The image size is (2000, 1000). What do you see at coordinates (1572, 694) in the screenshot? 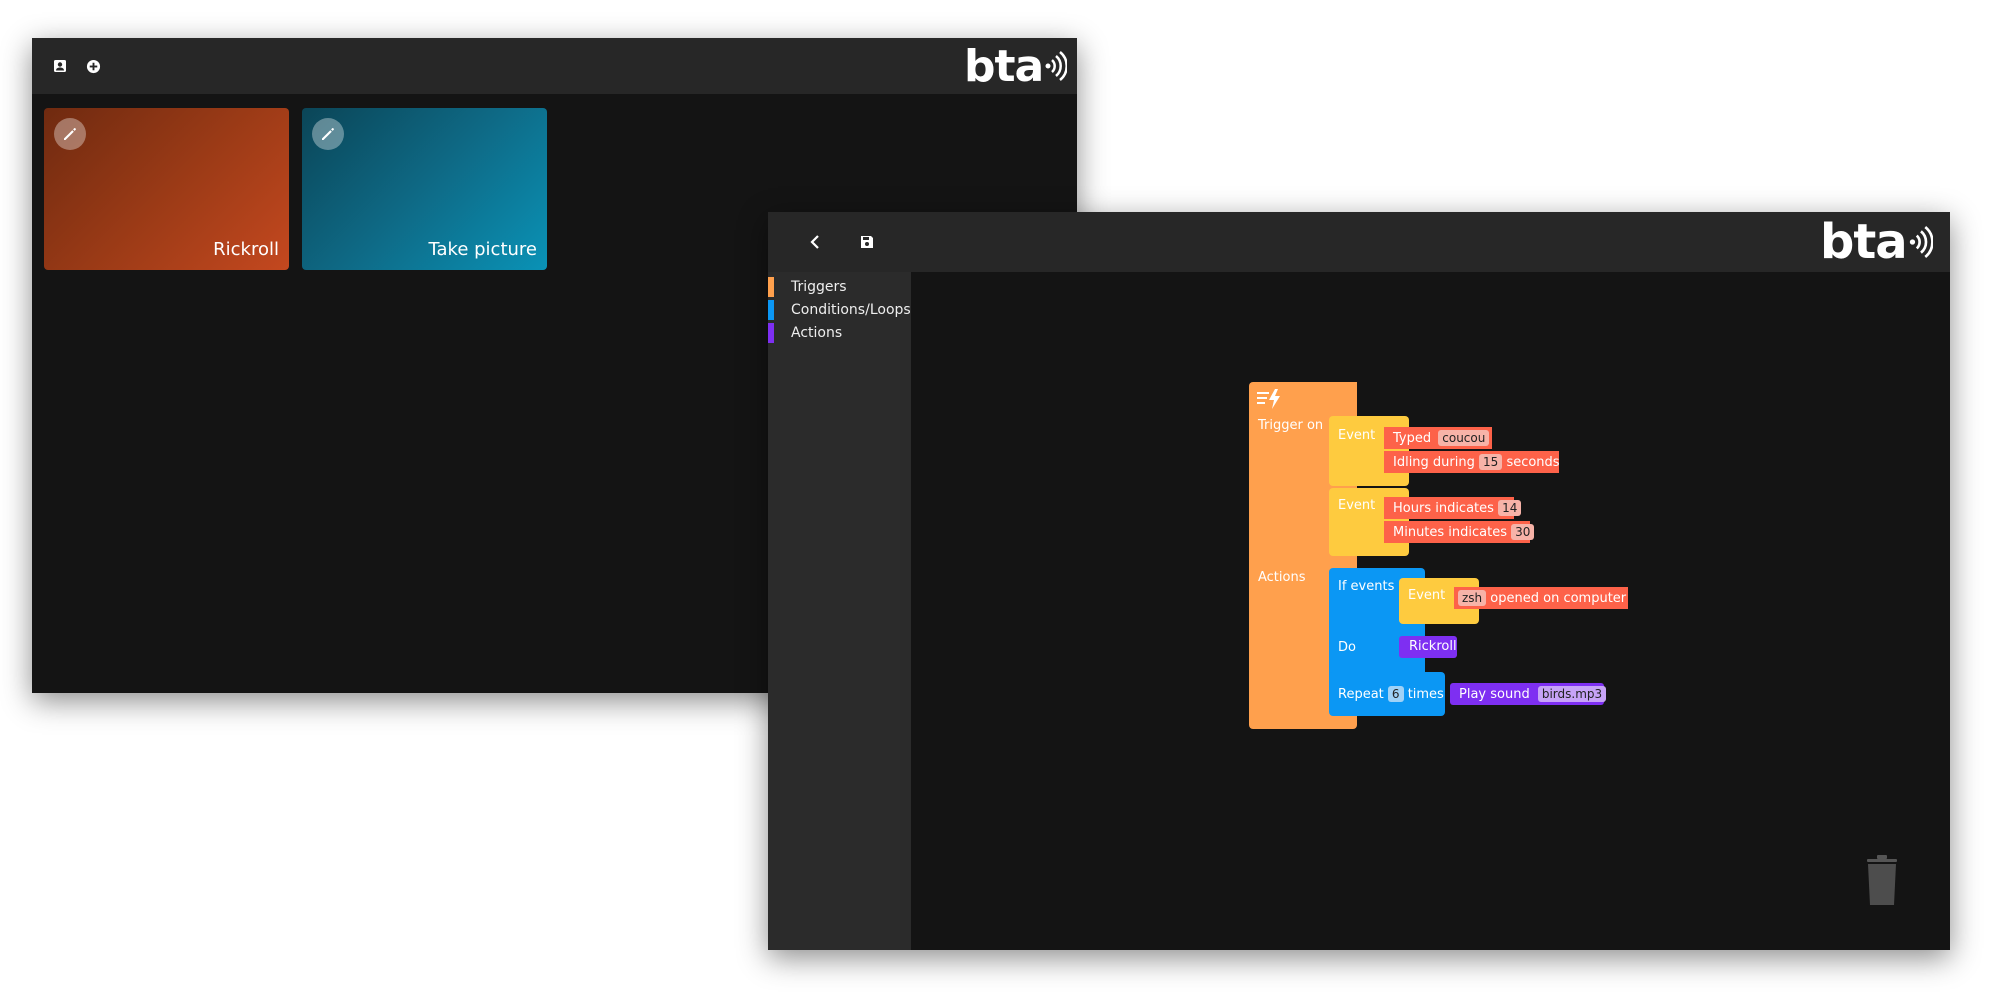
I see `sound-value-field: birds.mp3` at bounding box center [1572, 694].